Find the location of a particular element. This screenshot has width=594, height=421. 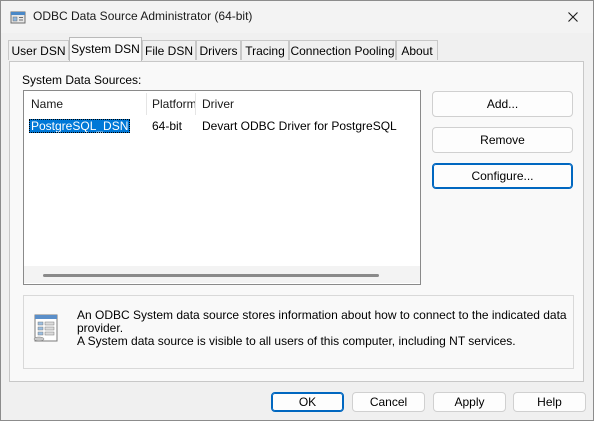

tab-file-dsn: File DSN is located at coordinates (169, 50).